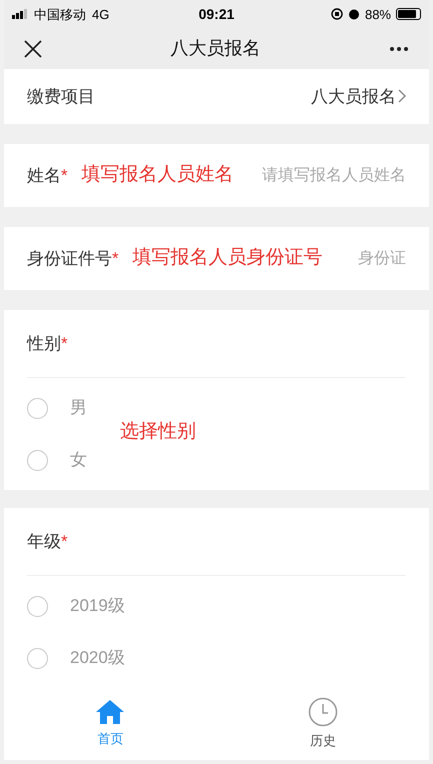 The image size is (433, 764). Describe the element at coordinates (69, 259) in the screenshot. I see `field-label: 身份证件号` at that location.